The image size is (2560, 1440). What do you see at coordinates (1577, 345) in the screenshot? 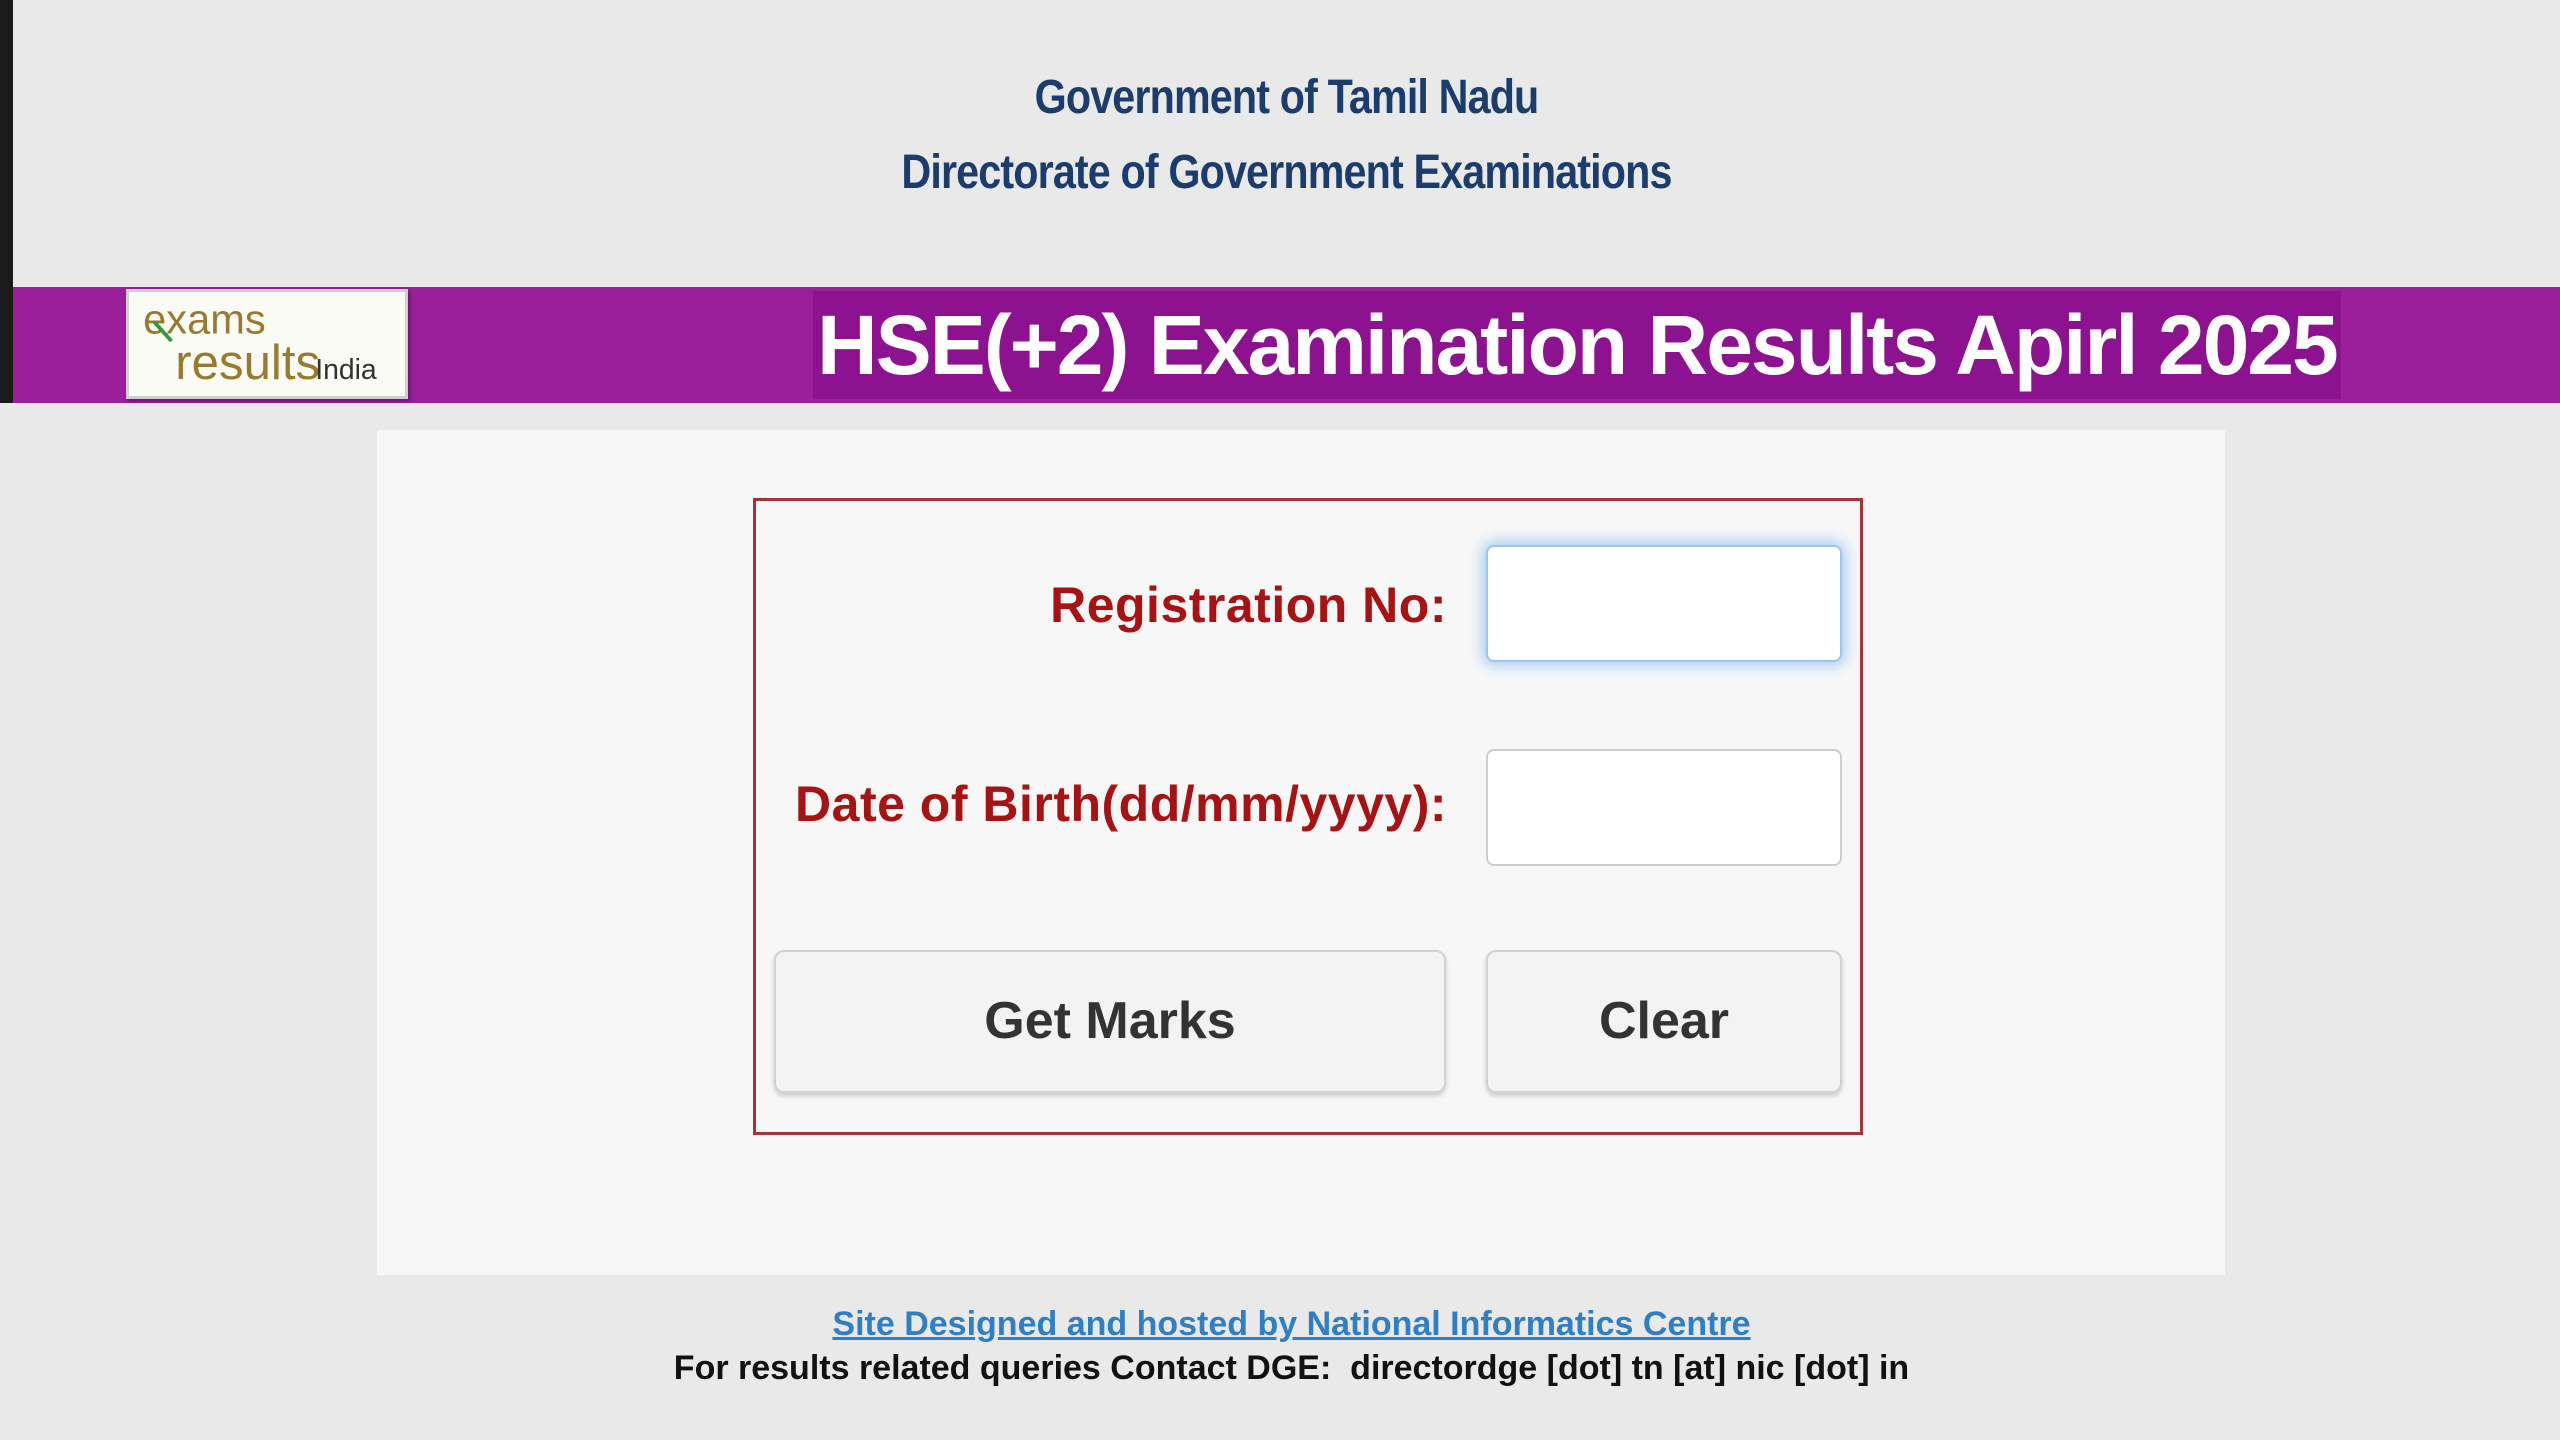
I see `page-title: HSE(+2) Examination Results Apirl 2025` at bounding box center [1577, 345].